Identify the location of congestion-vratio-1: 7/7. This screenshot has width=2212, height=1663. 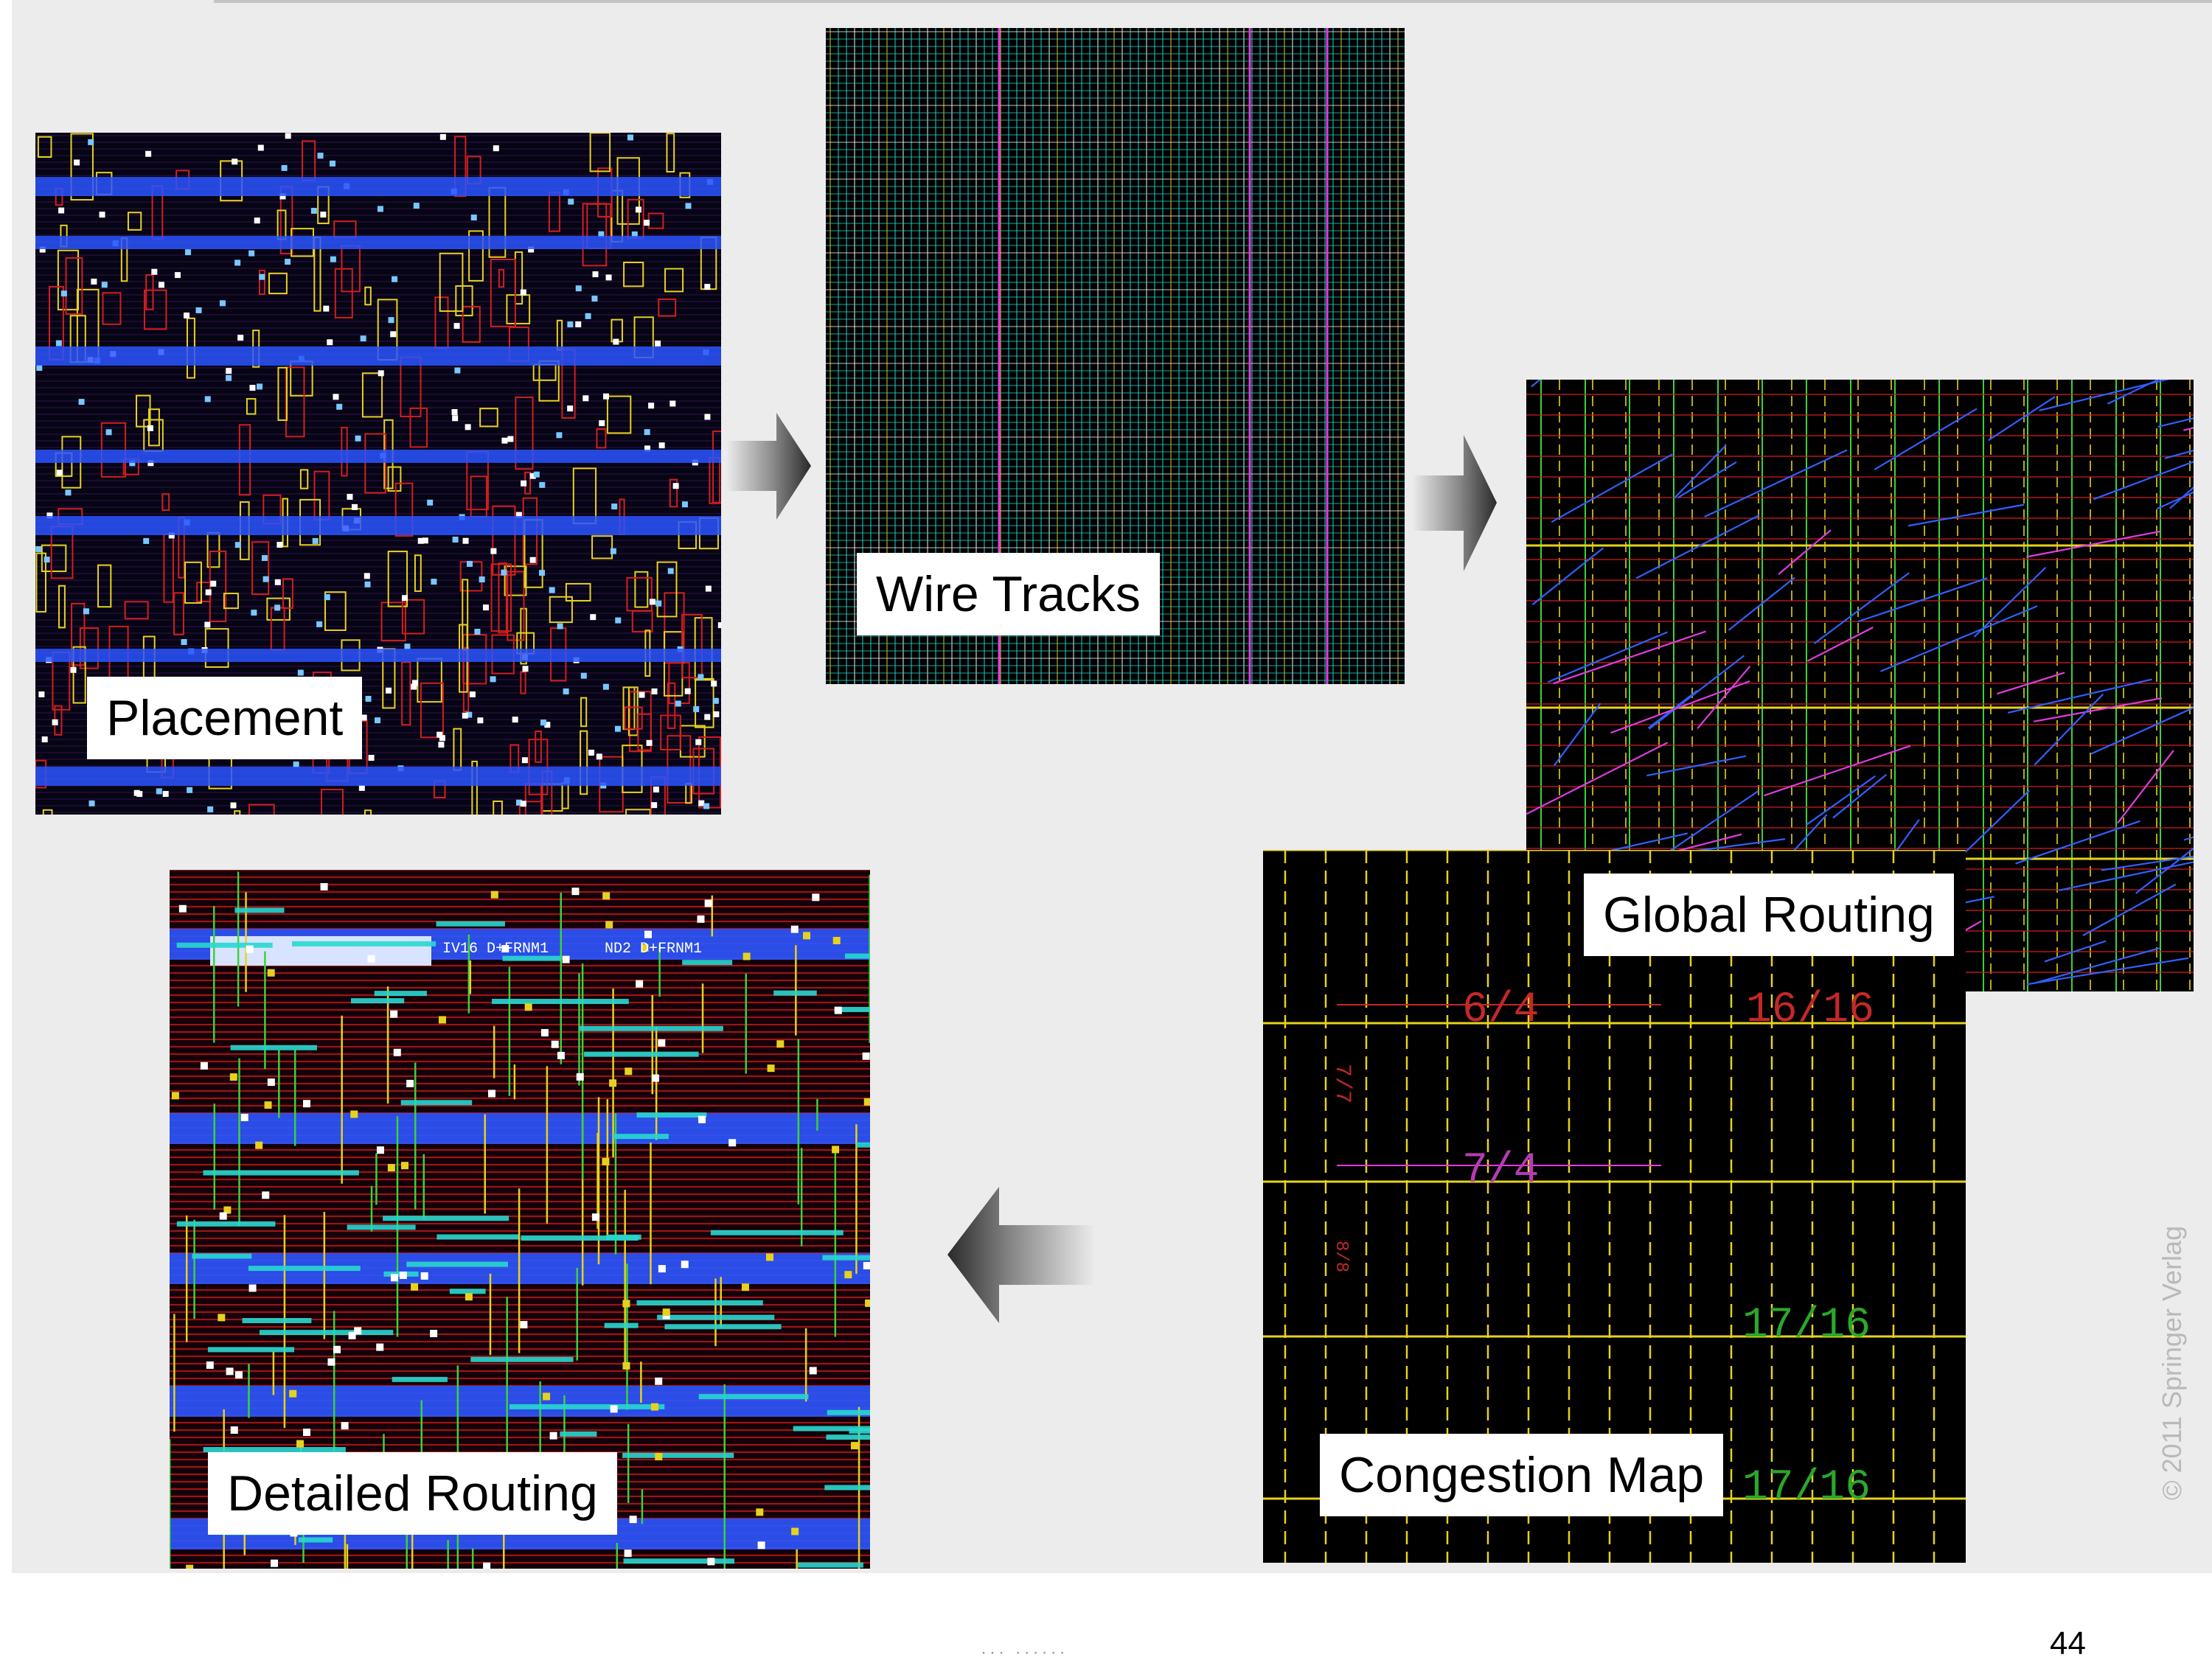
(1341, 1084).